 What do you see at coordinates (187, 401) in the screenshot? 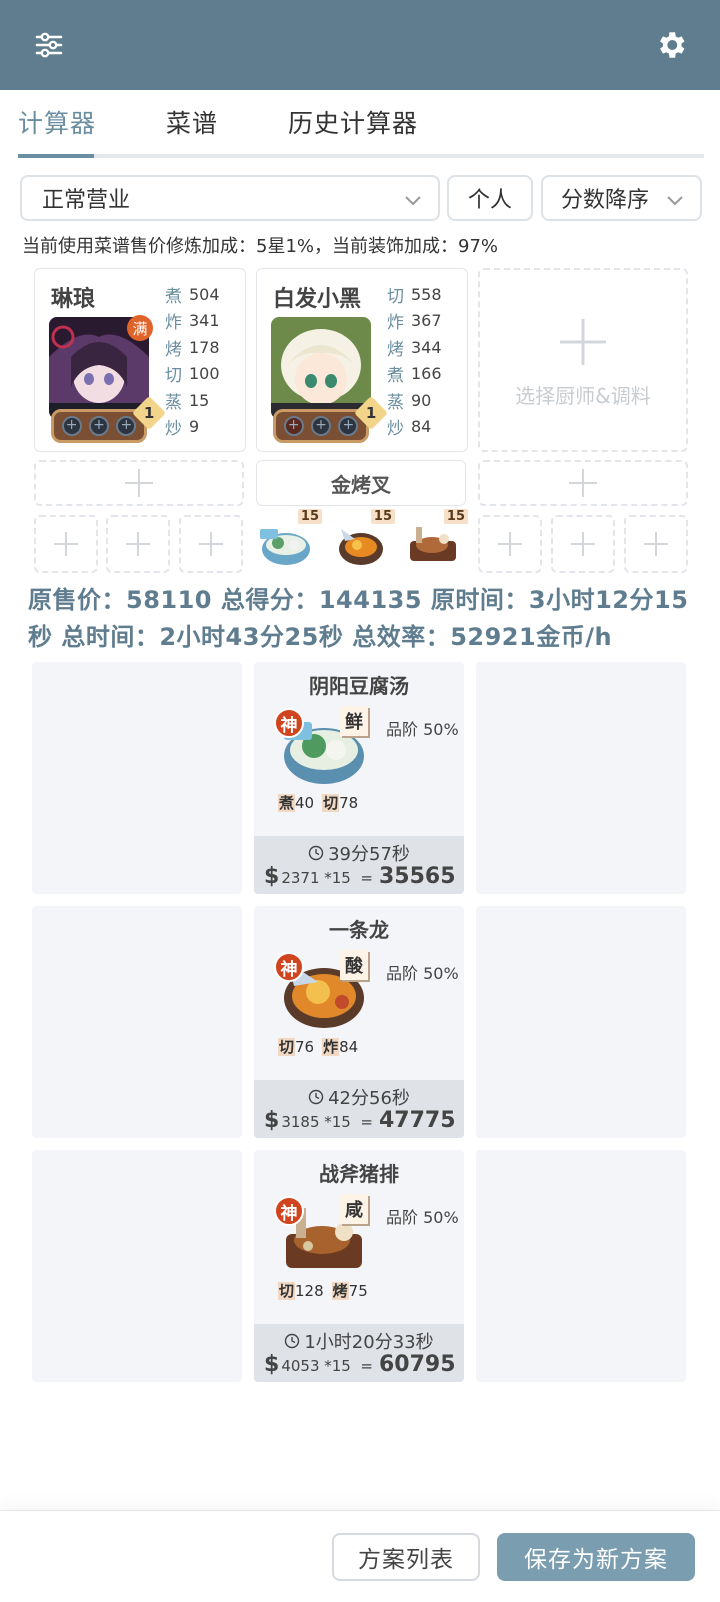
I see `stat-row: 蒸 15` at bounding box center [187, 401].